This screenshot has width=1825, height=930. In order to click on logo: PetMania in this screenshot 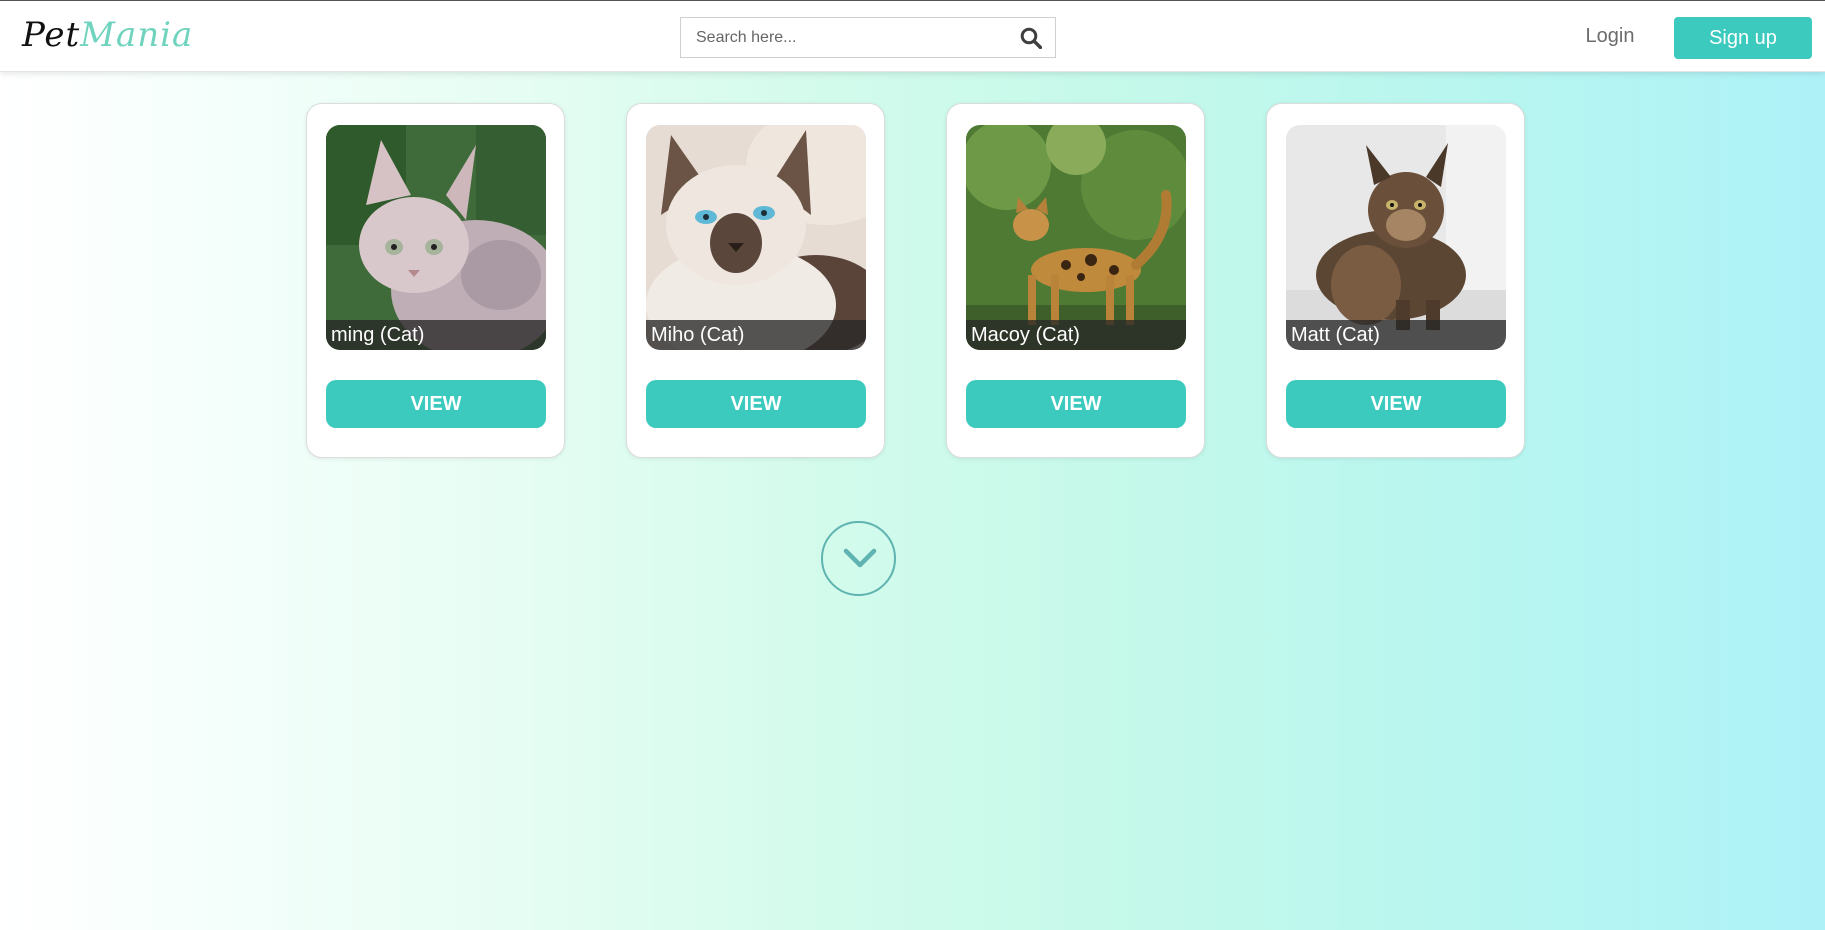, I will do `click(107, 35)`.